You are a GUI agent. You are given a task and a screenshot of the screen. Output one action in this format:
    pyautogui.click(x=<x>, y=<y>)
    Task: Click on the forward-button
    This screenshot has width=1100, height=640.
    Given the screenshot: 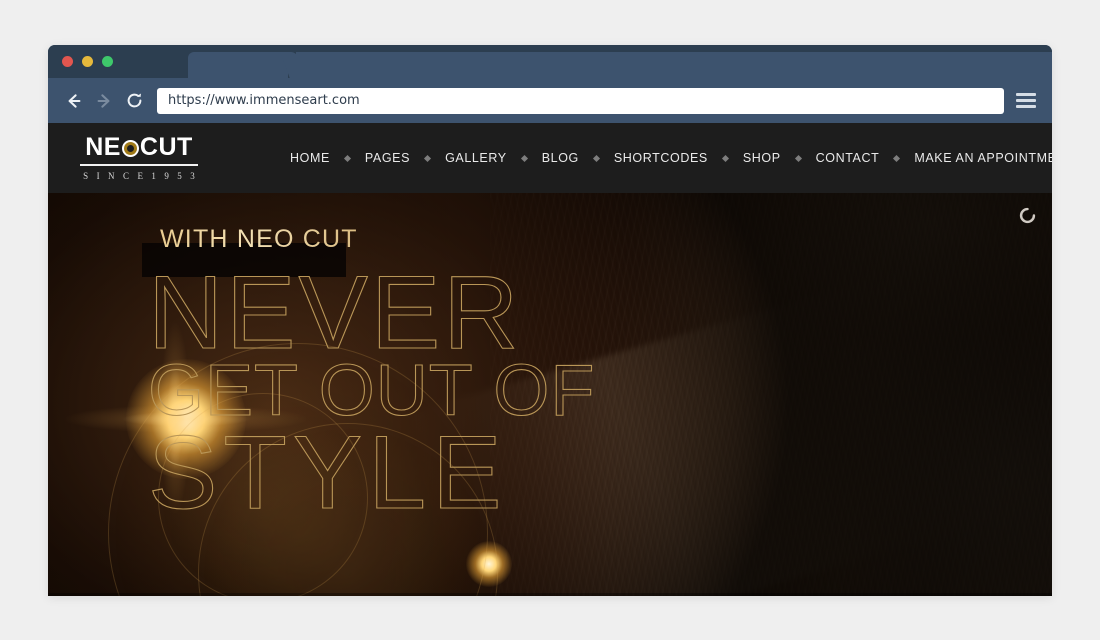 What is the action you would take?
    pyautogui.click(x=104, y=101)
    